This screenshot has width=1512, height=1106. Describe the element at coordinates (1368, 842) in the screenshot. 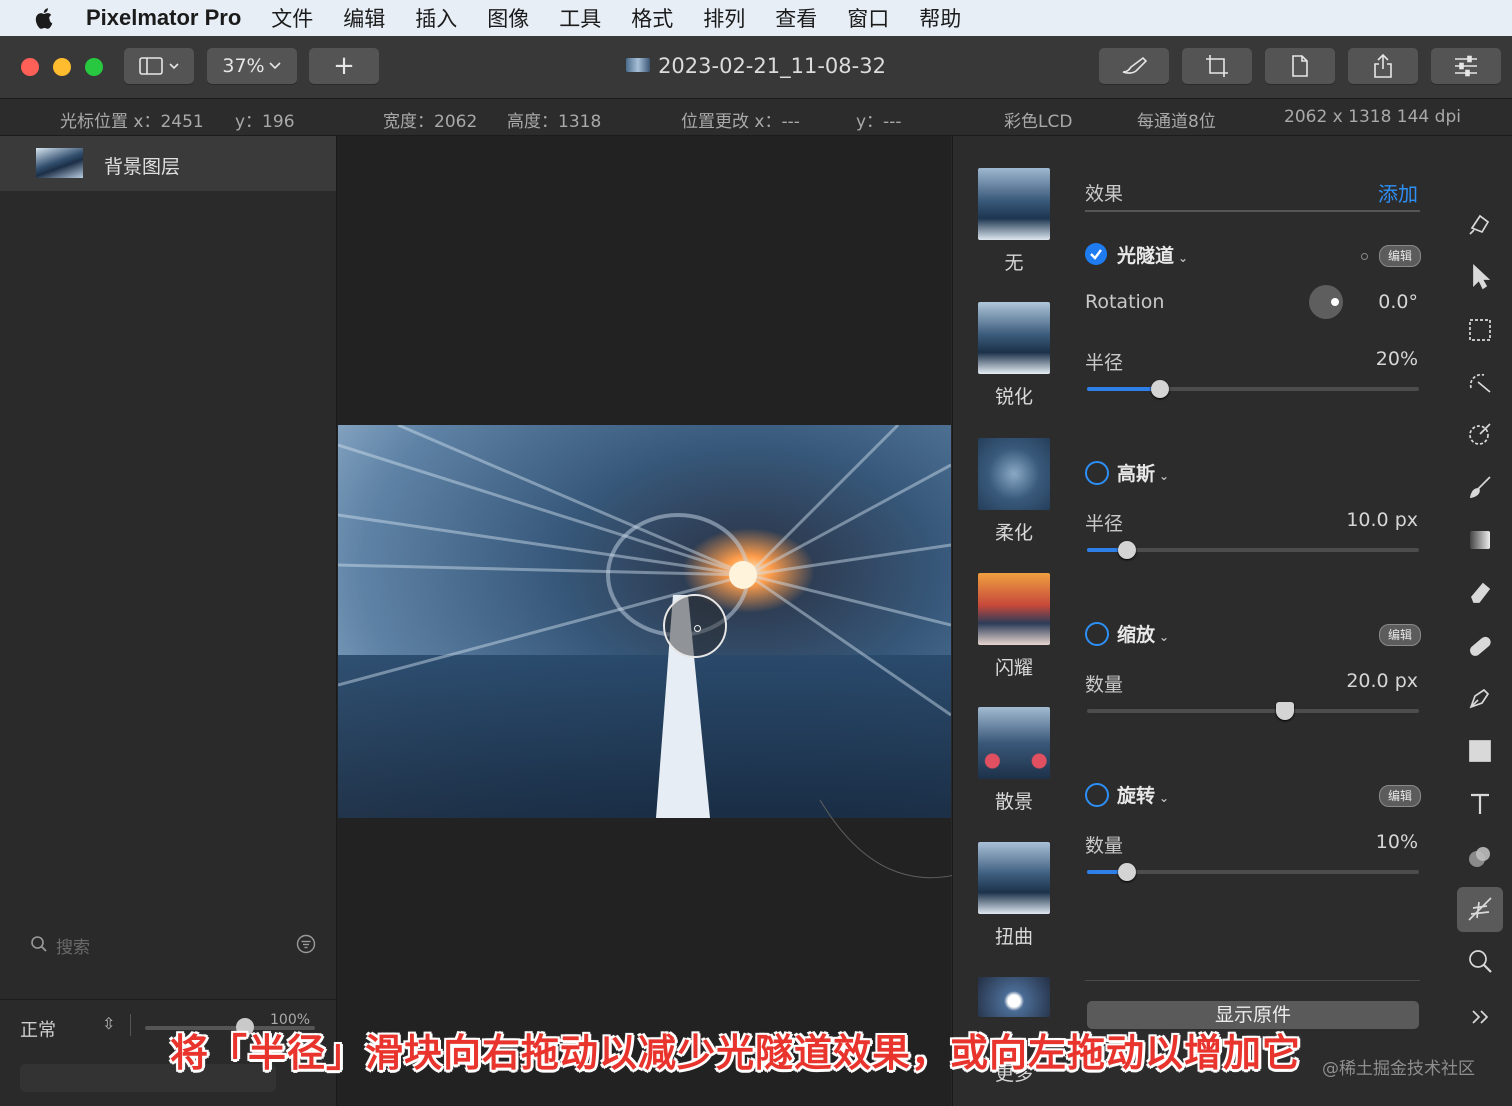

I see `spin-amount-value: 10%` at that location.